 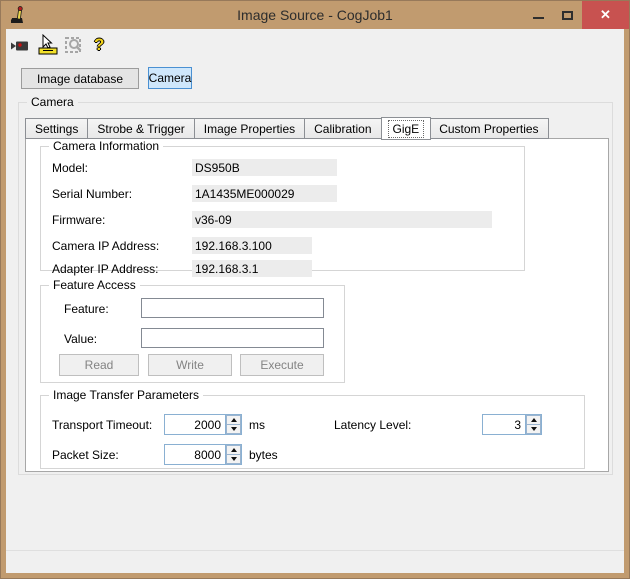 I want to click on camera-groupbox-label: Camera, so click(x=52, y=102).